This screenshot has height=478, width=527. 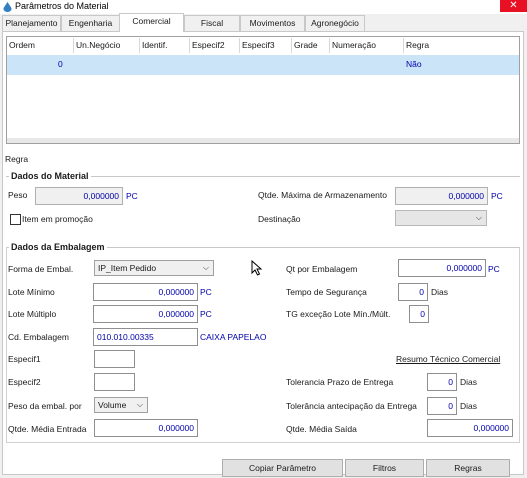 What do you see at coordinates (497, 196) in the screenshot?
I see `qtde-max-unit: PC` at bounding box center [497, 196].